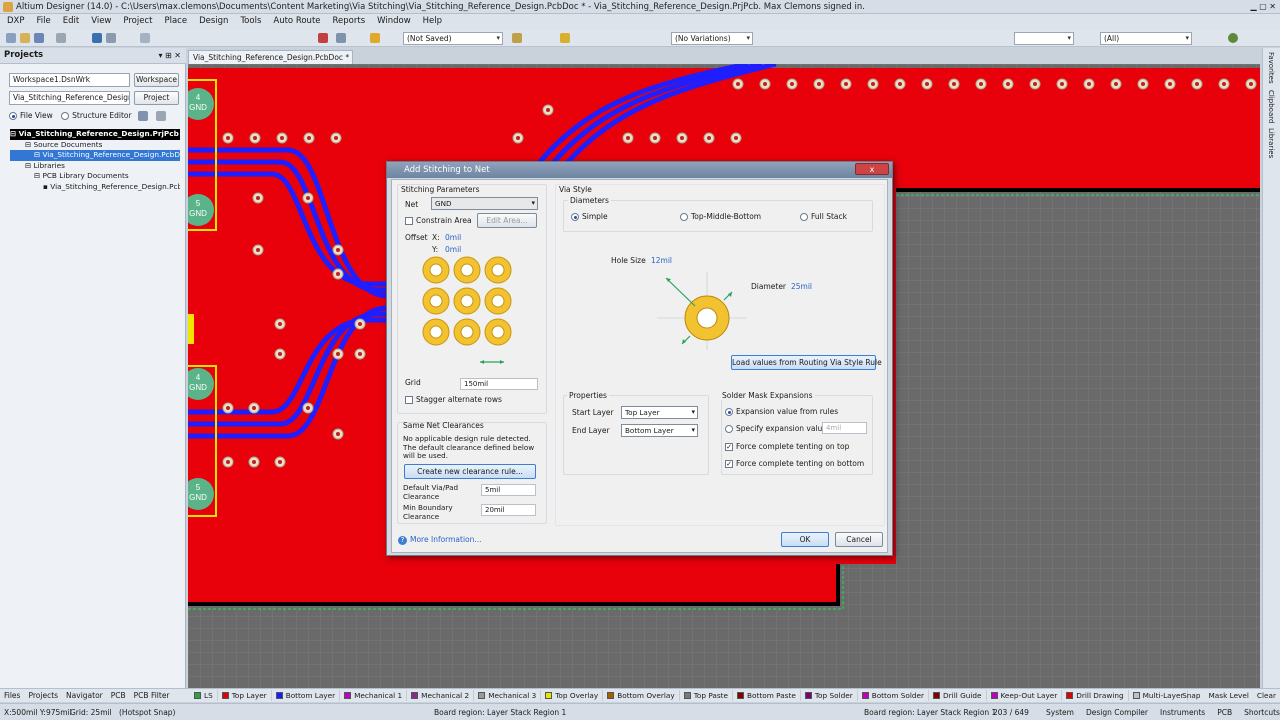  What do you see at coordinates (1095, 695) in the screenshot?
I see `layer-tab: Drill Drawing` at bounding box center [1095, 695].